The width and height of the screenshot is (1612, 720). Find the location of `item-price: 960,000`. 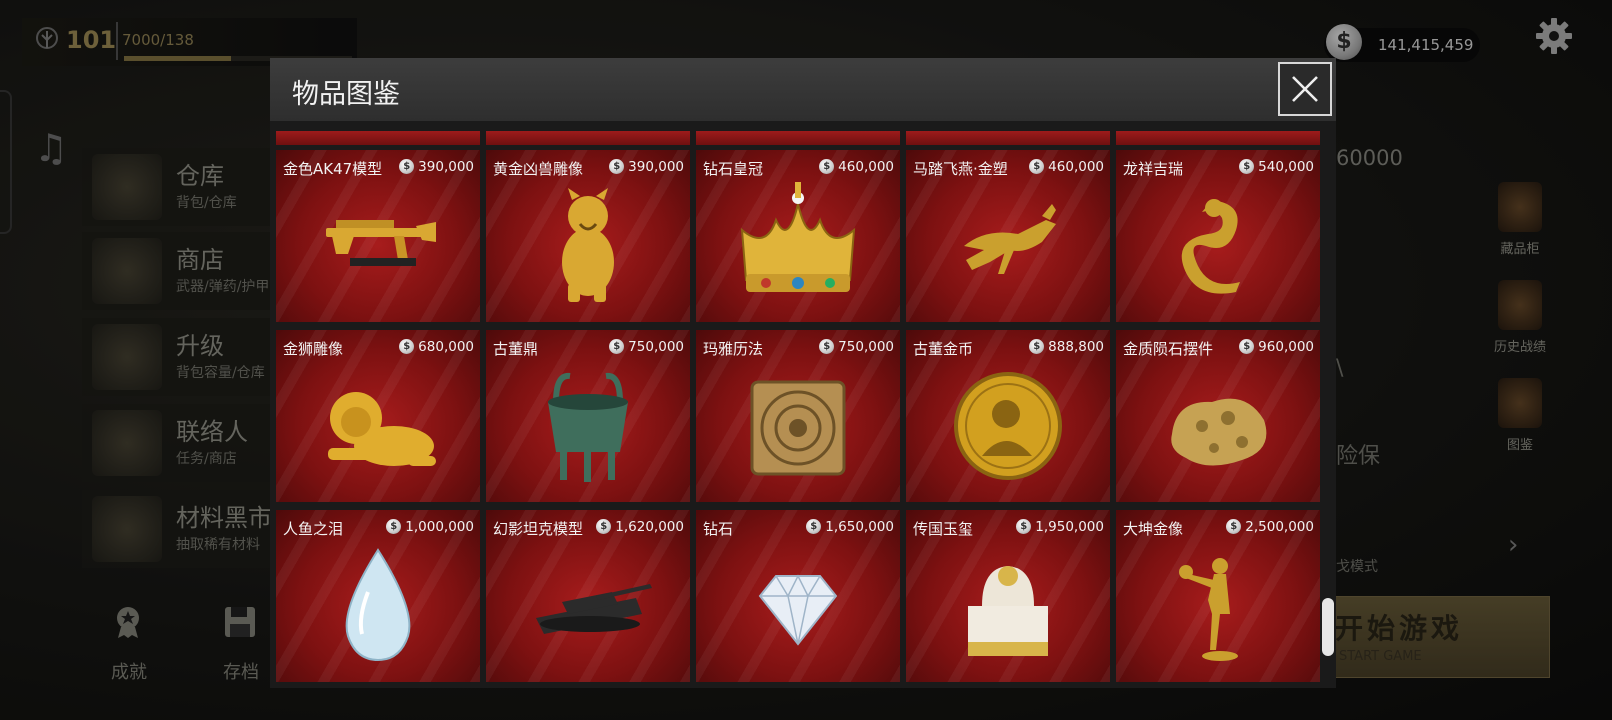

item-price: 960,000 is located at coordinates (1286, 347).